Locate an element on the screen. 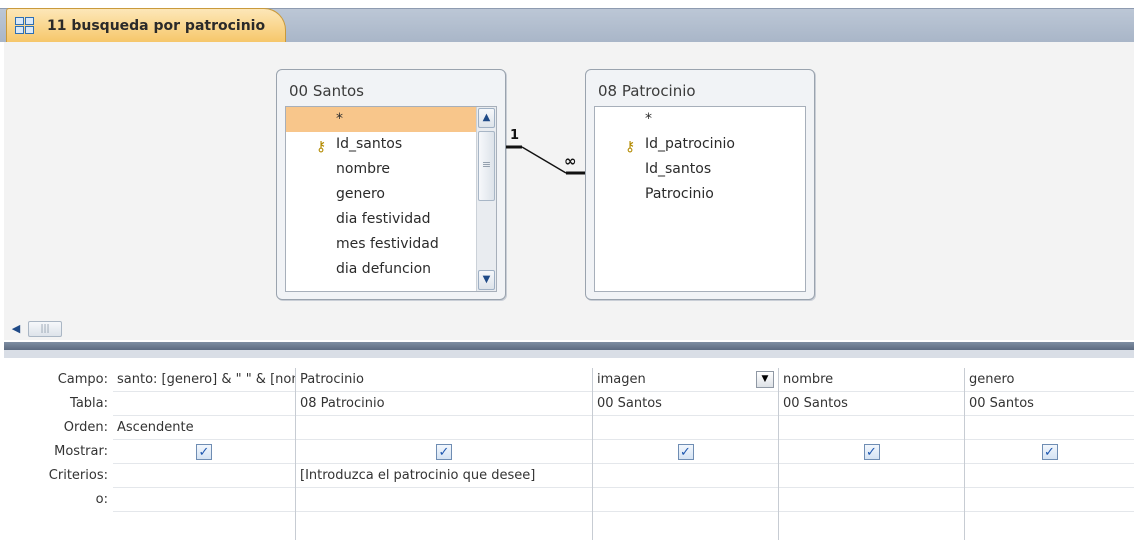 The width and height of the screenshot is (1134, 540). grid-cell-field: santo: [genero] & " " & [nombre] is located at coordinates (204, 380).